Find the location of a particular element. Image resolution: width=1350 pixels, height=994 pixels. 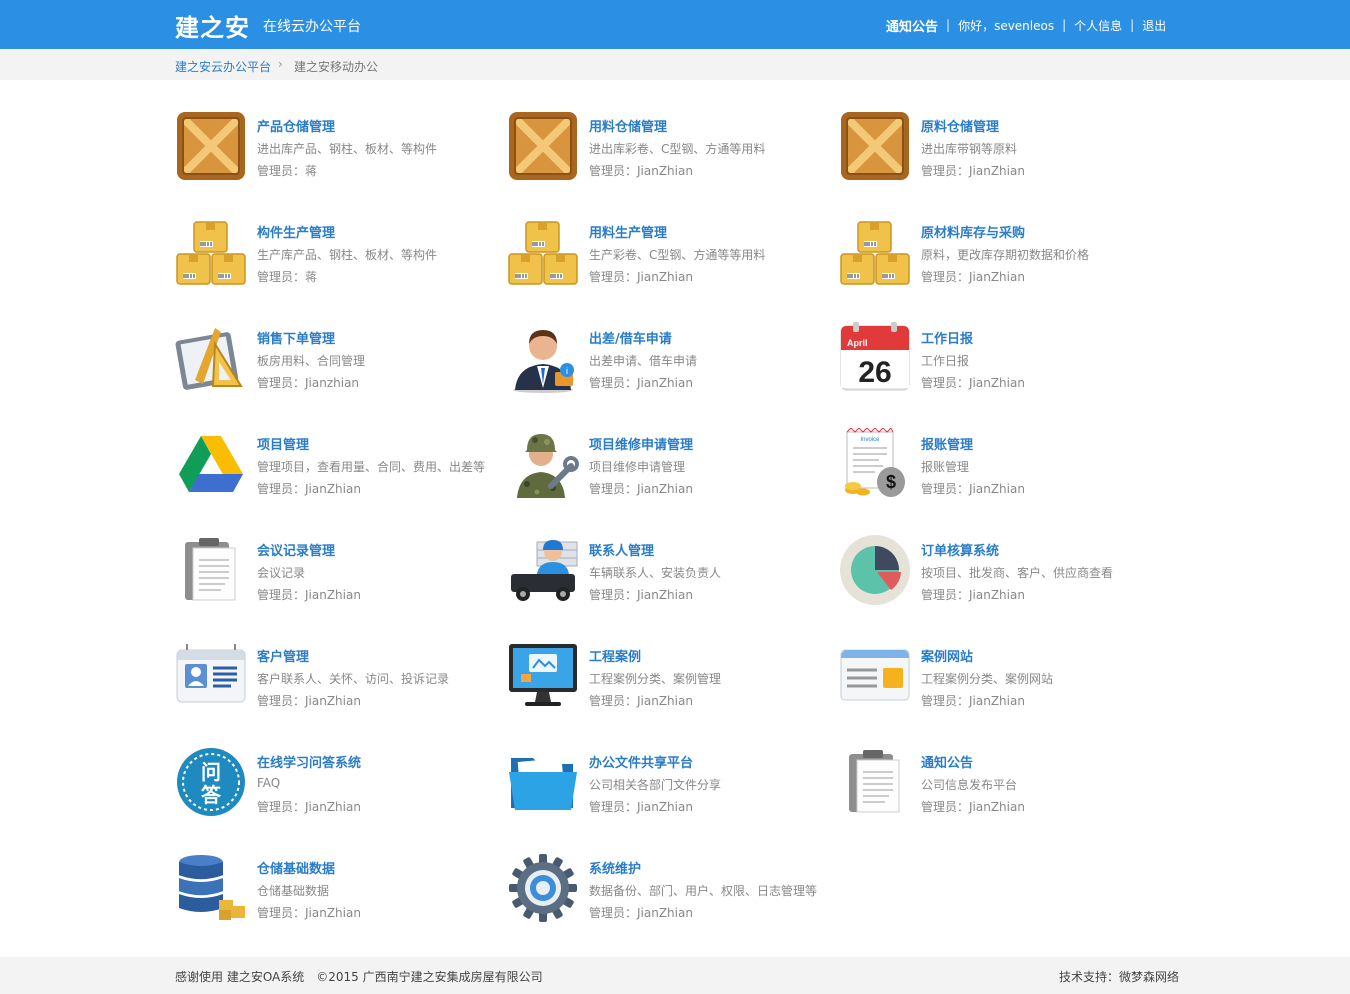

module-title-link: 会议记录管理 is located at coordinates (296, 549).